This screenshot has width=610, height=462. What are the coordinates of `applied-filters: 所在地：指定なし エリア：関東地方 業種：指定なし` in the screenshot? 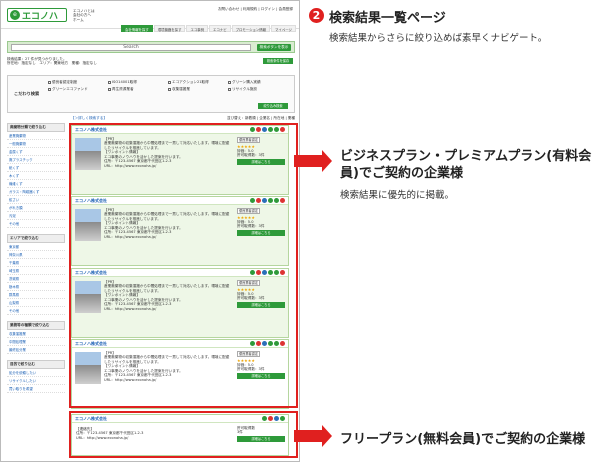 It's located at (52, 63).